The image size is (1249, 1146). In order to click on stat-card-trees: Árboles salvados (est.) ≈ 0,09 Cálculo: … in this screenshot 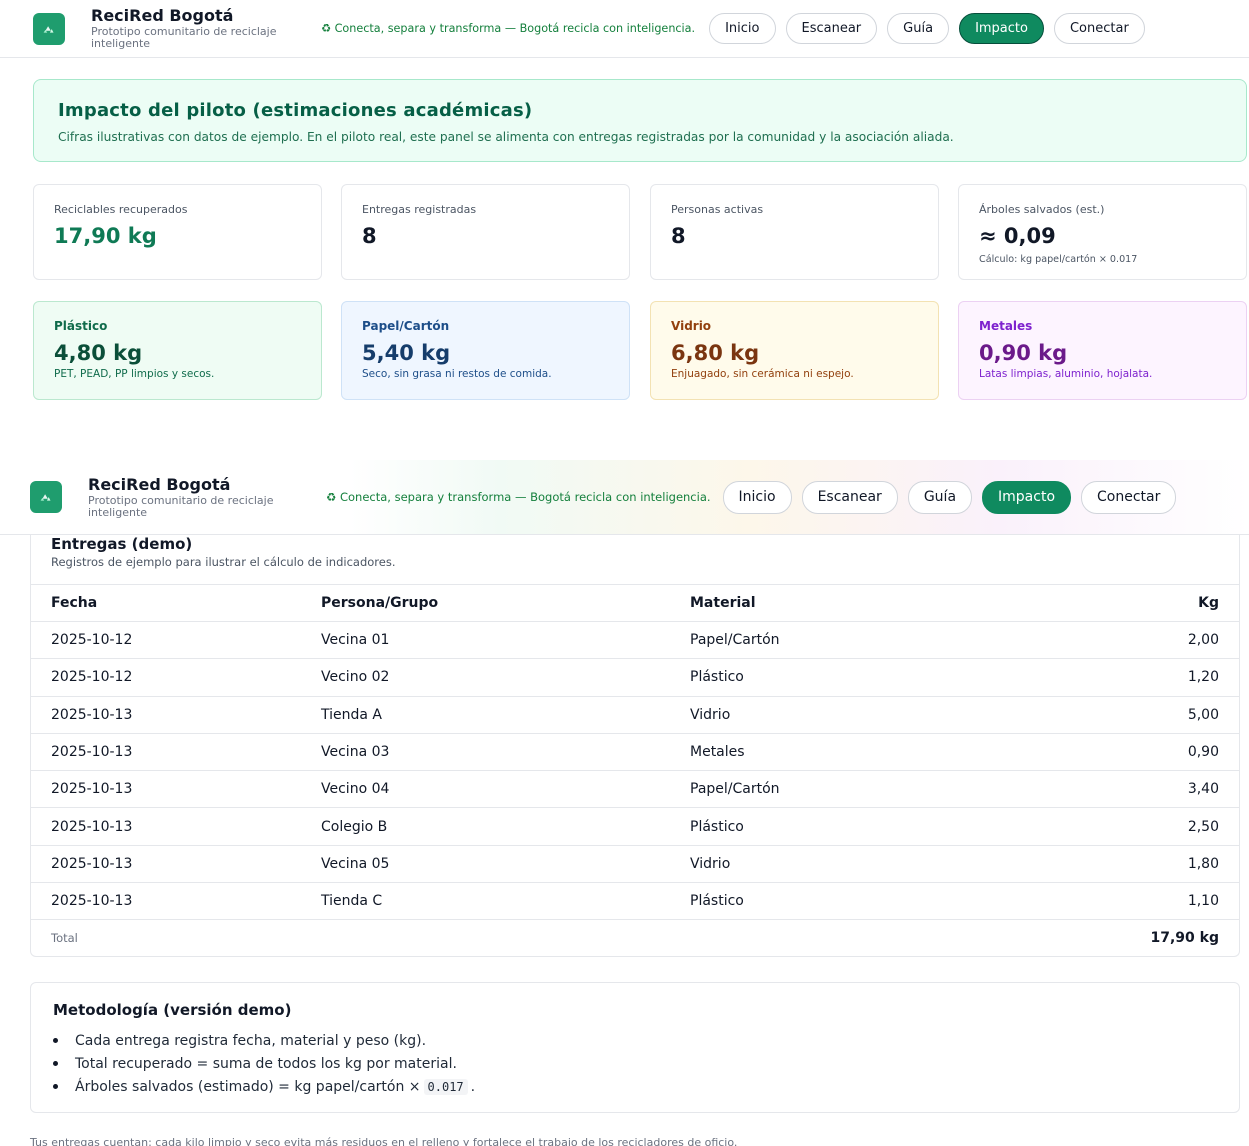, I will do `click(1102, 232)`.